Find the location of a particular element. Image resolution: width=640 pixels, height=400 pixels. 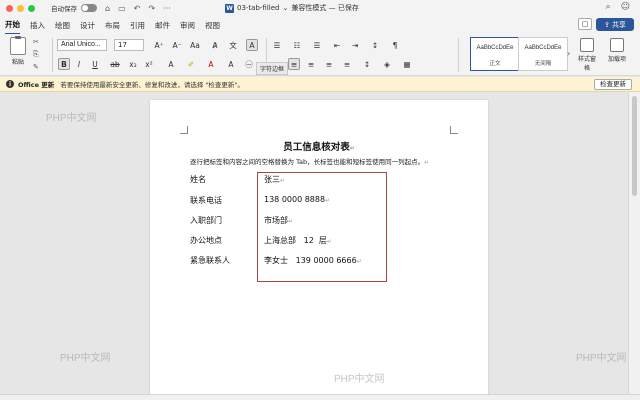

tab-mailings: 邮件 is located at coordinates (162, 25).